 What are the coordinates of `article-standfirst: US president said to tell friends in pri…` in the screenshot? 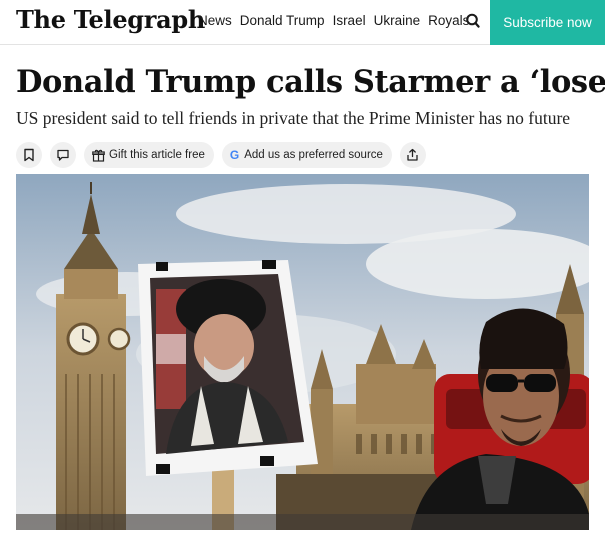 It's located at (293, 118).